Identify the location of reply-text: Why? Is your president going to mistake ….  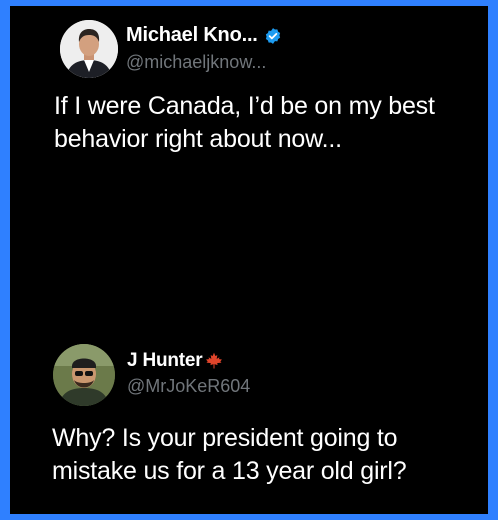
(229, 454).